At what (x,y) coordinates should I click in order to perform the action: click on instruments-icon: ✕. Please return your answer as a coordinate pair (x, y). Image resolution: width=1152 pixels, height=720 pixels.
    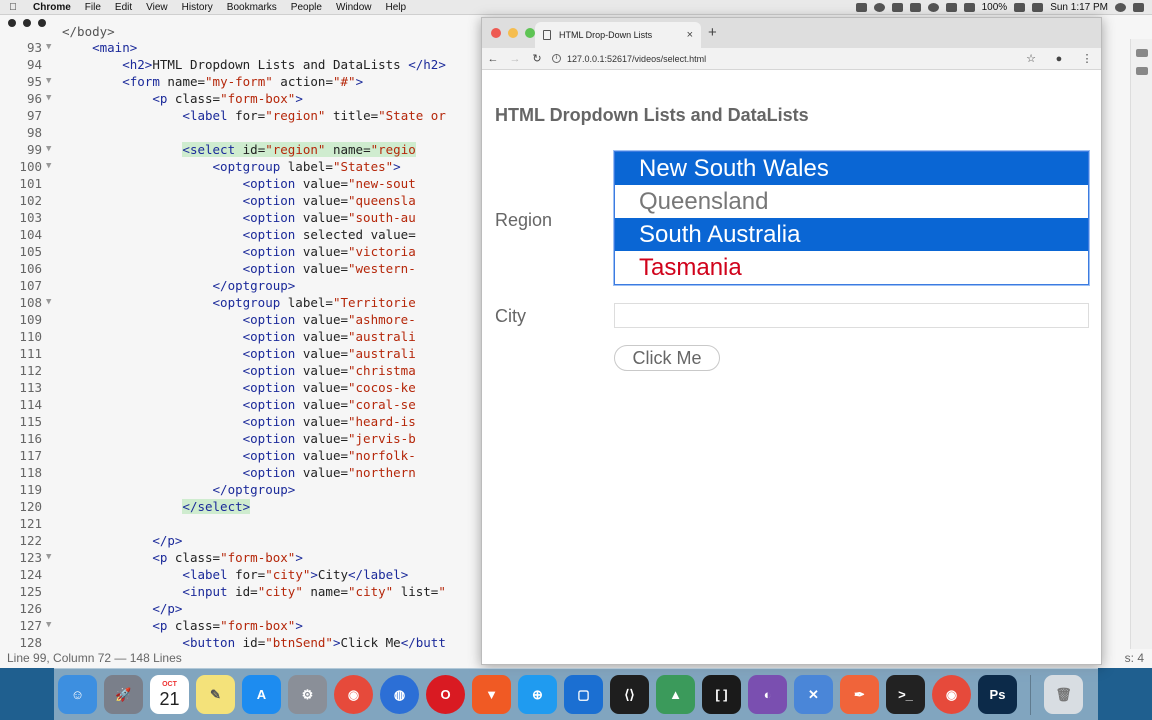
    Looking at the image, I should click on (813, 694).